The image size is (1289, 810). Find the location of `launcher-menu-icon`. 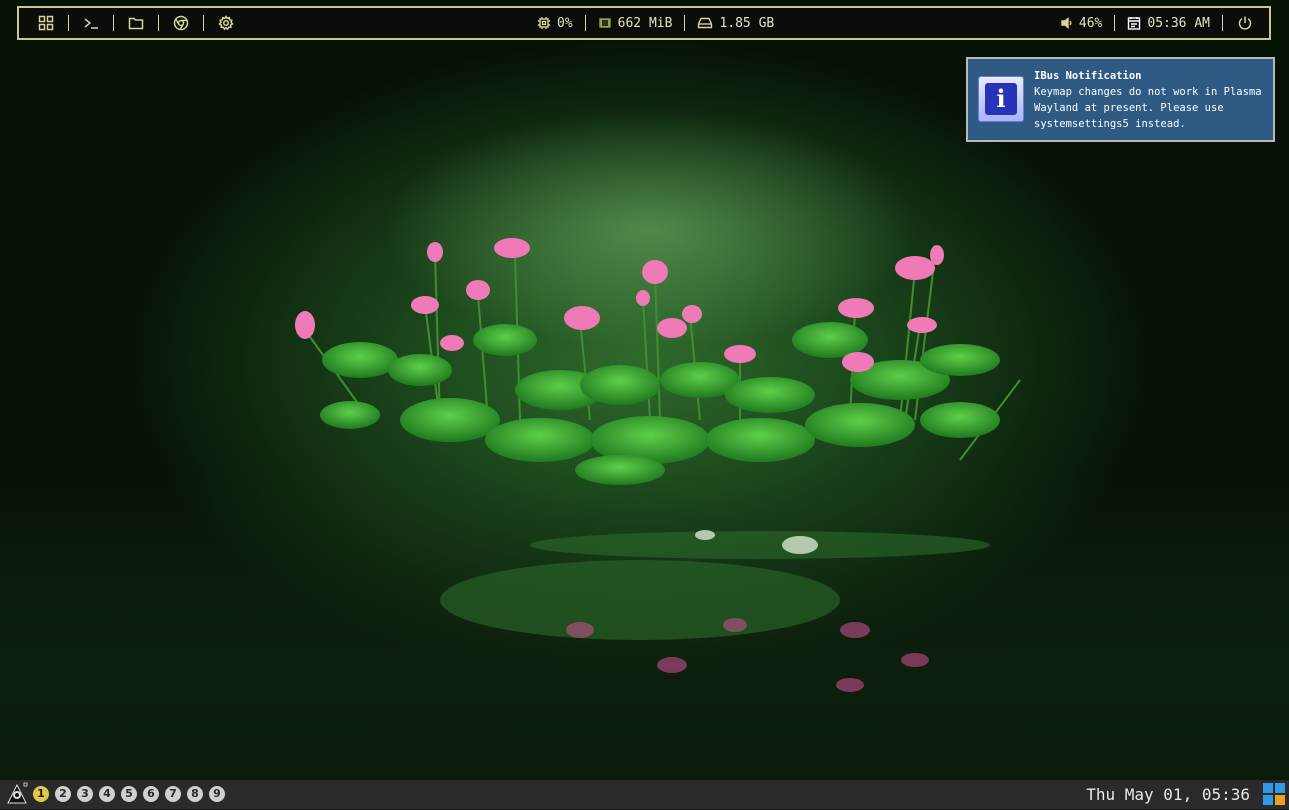

launcher-menu-icon is located at coordinates (17, 794).